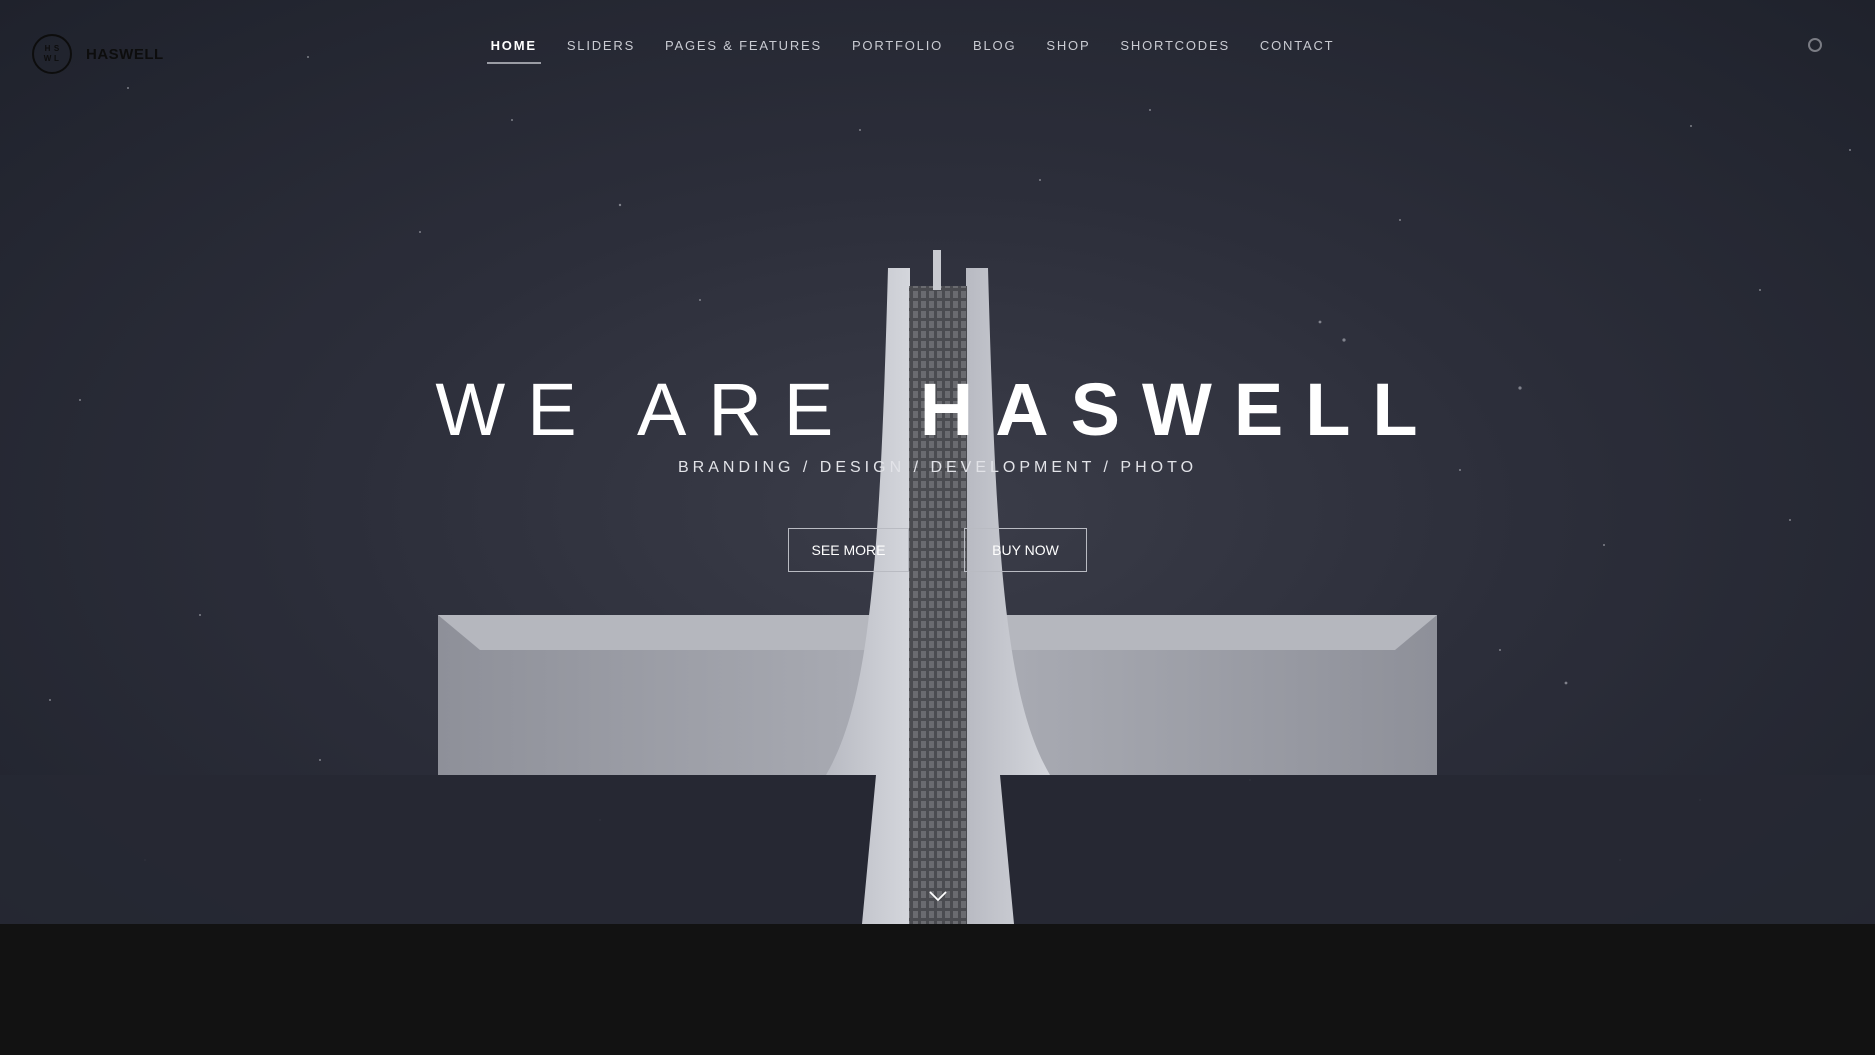 The width and height of the screenshot is (1875, 1055). What do you see at coordinates (601, 45) in the screenshot?
I see `nav-item-sliders: SLIDERS` at bounding box center [601, 45].